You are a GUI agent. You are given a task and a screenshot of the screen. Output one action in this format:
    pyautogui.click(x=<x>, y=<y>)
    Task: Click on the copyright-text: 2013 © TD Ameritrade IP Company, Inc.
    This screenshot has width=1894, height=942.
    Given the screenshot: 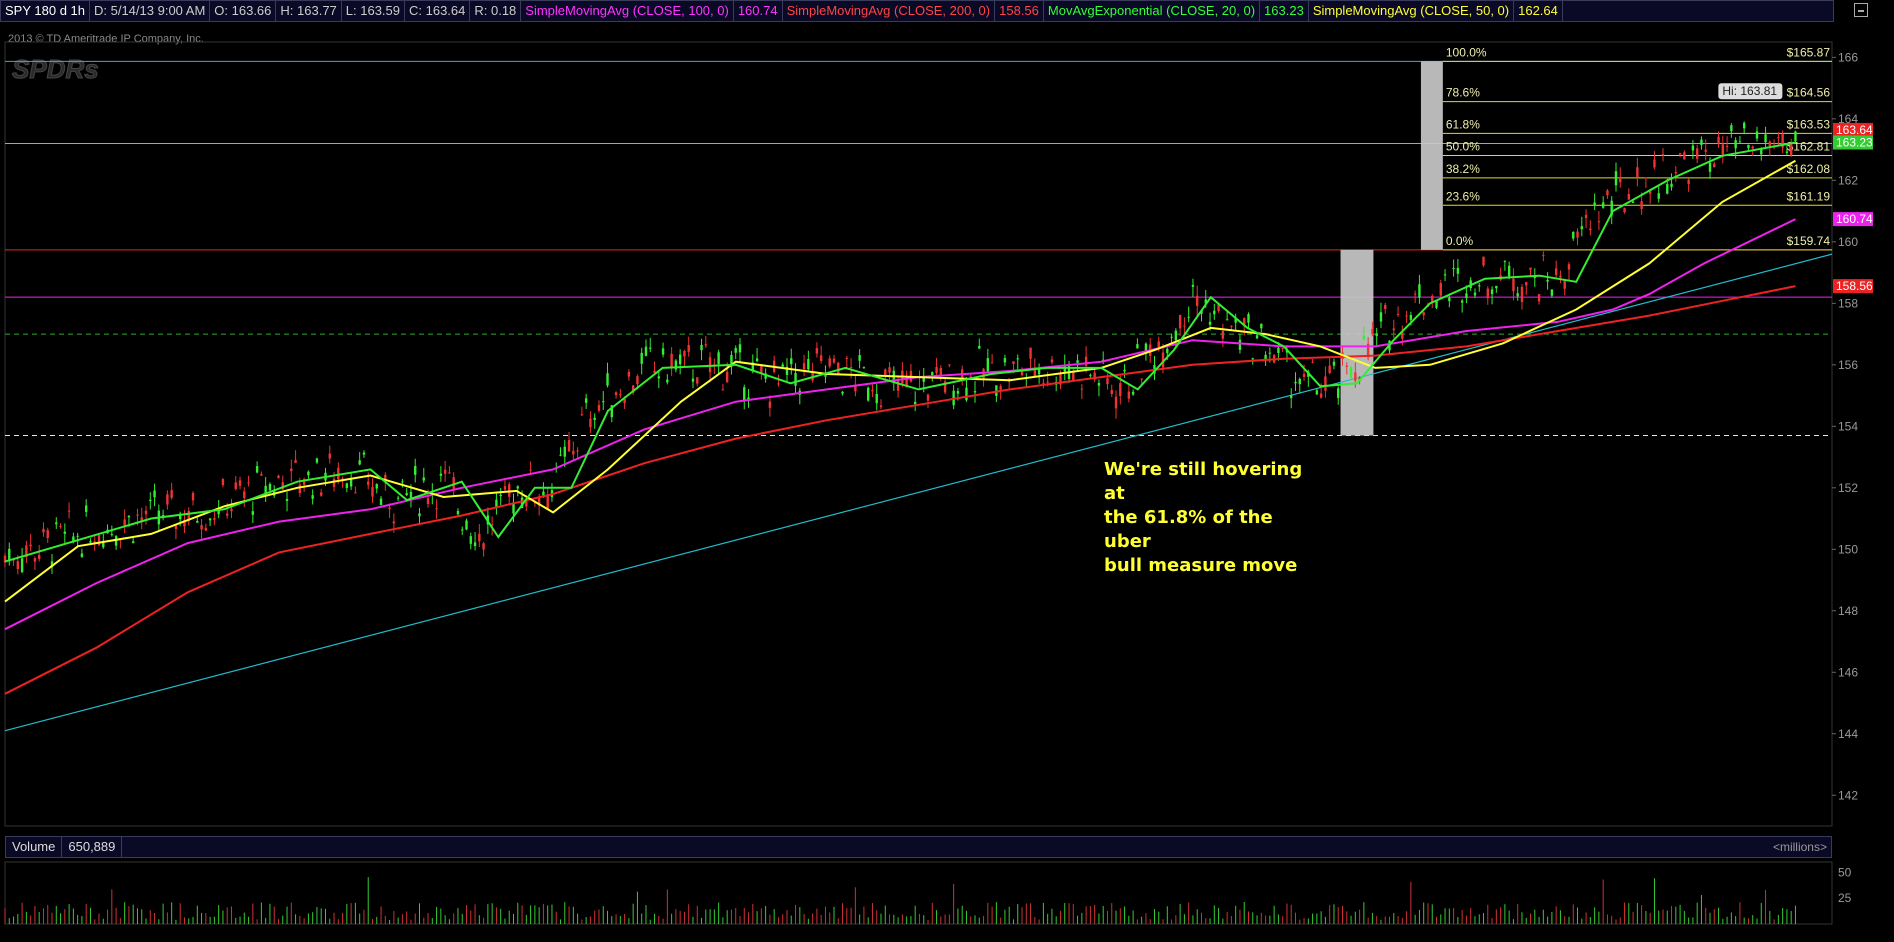 What is the action you would take?
    pyautogui.click(x=106, y=39)
    